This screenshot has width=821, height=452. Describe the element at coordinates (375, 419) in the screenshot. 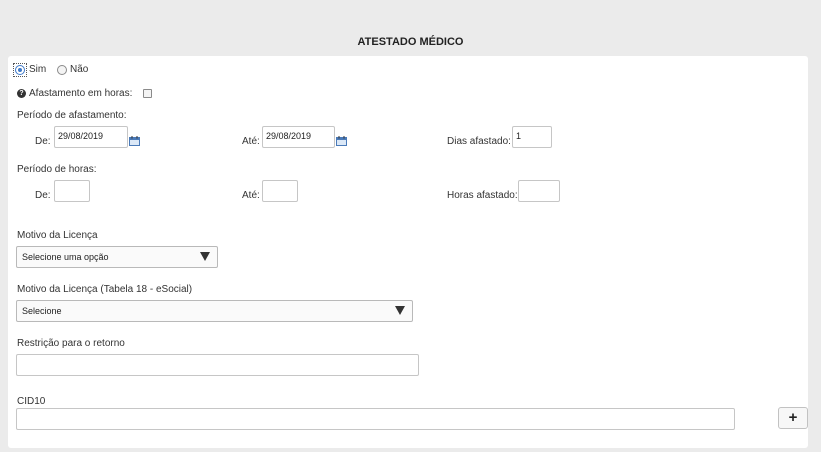

I see `cid10-input` at that location.